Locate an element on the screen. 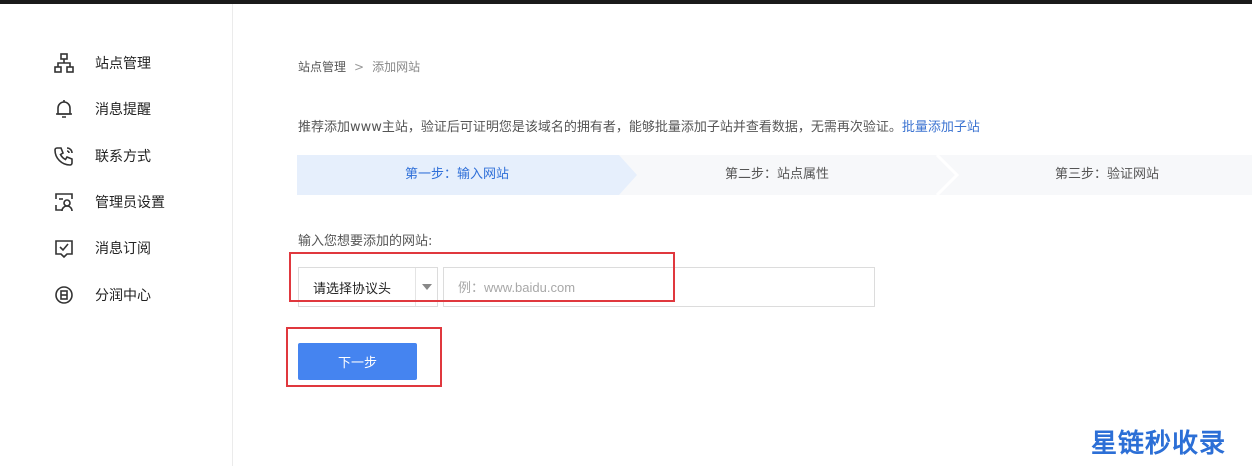  watermark-logo: 星链秒收录 is located at coordinates (1158, 444).